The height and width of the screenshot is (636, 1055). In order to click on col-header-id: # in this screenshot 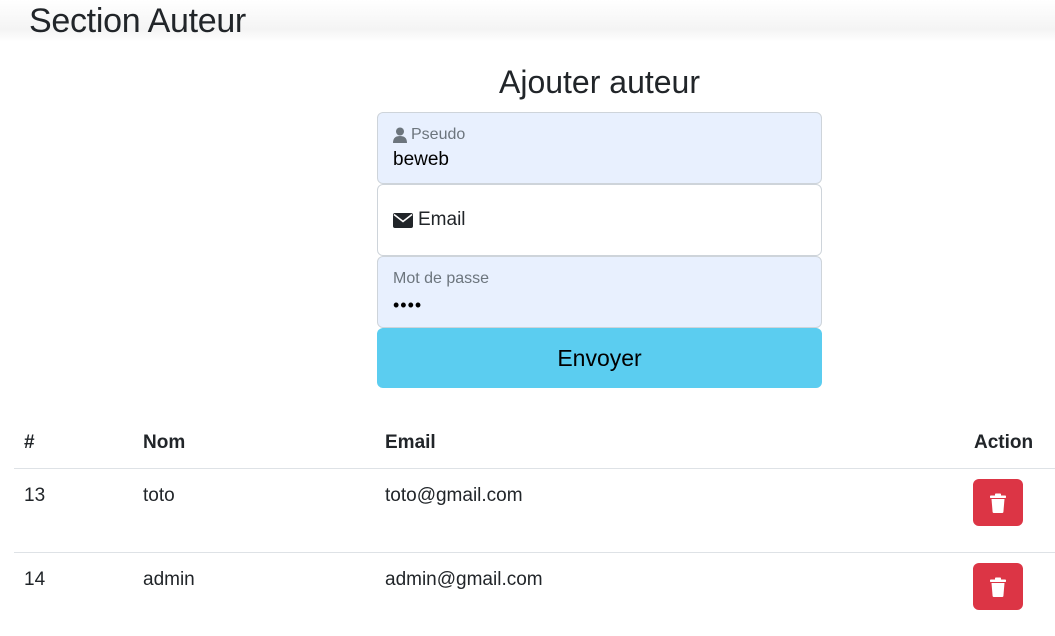, I will do `click(73, 443)`.